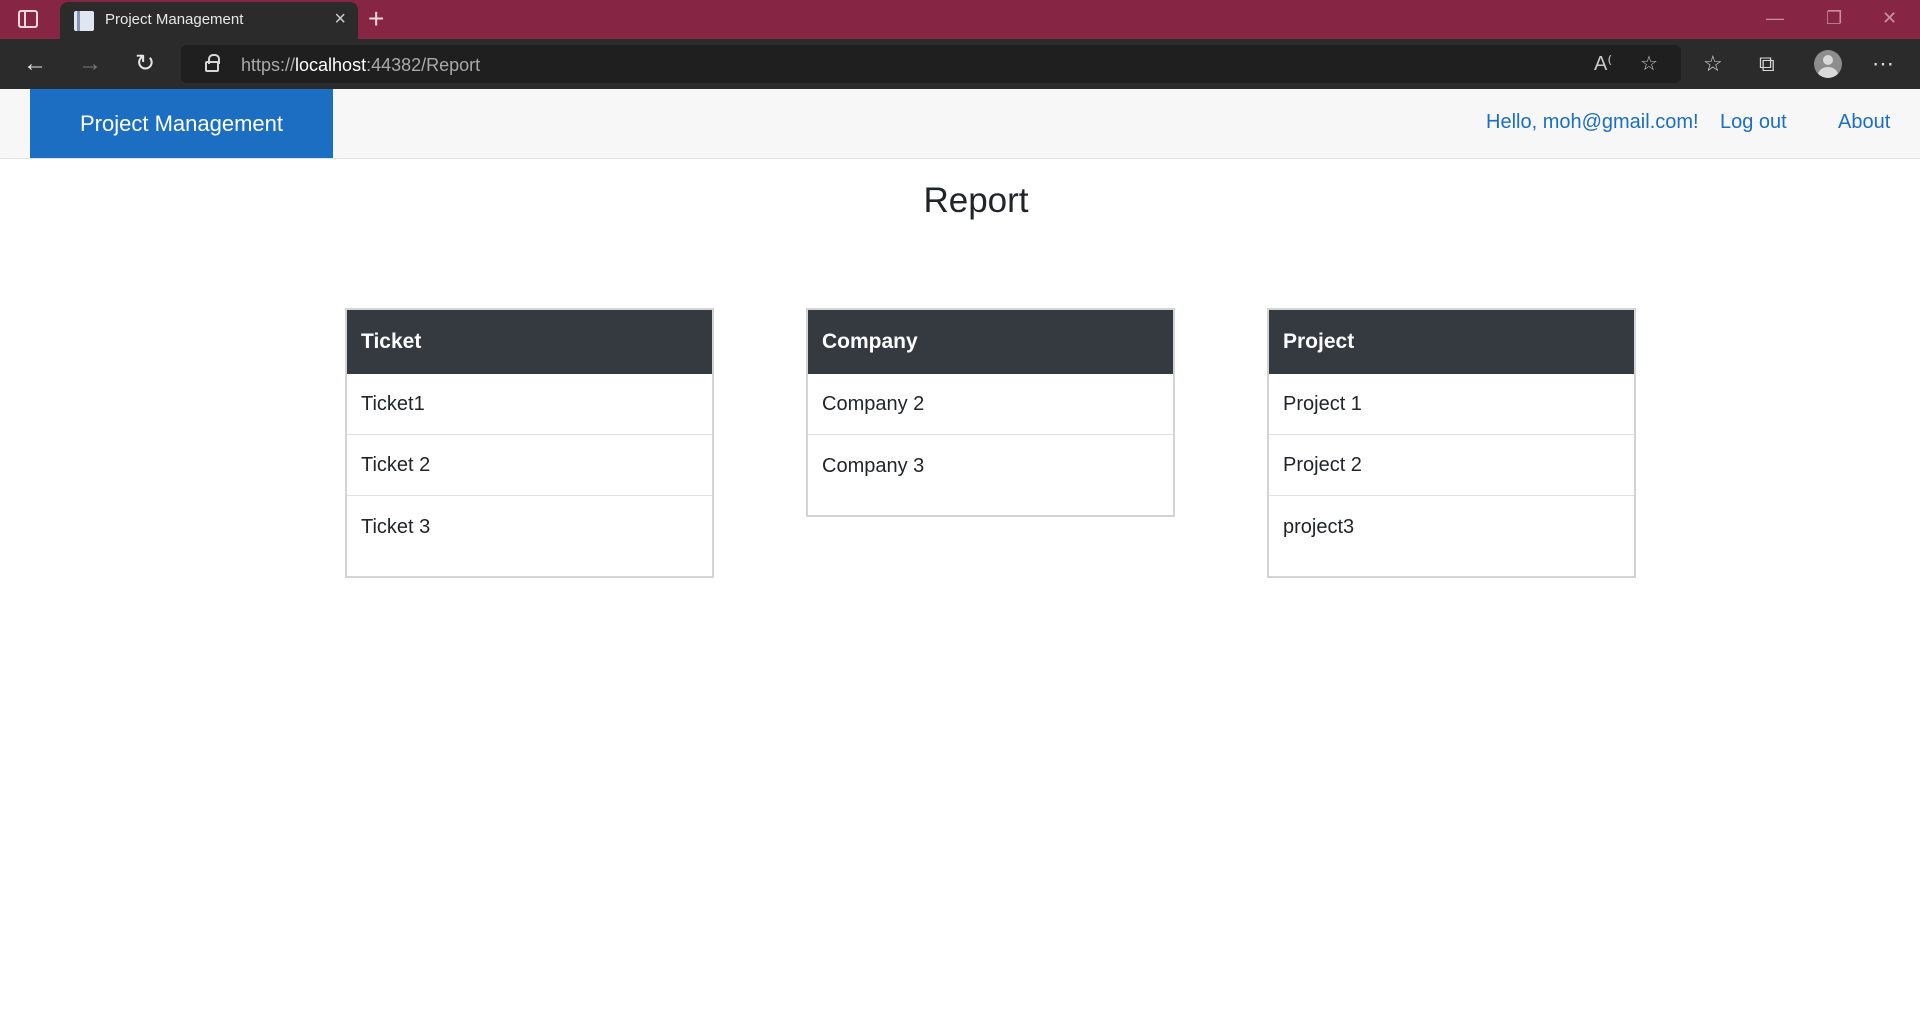 The image size is (1920, 1020). Describe the element at coordinates (529, 404) in the screenshot. I see `list-item: Ticket1` at that location.